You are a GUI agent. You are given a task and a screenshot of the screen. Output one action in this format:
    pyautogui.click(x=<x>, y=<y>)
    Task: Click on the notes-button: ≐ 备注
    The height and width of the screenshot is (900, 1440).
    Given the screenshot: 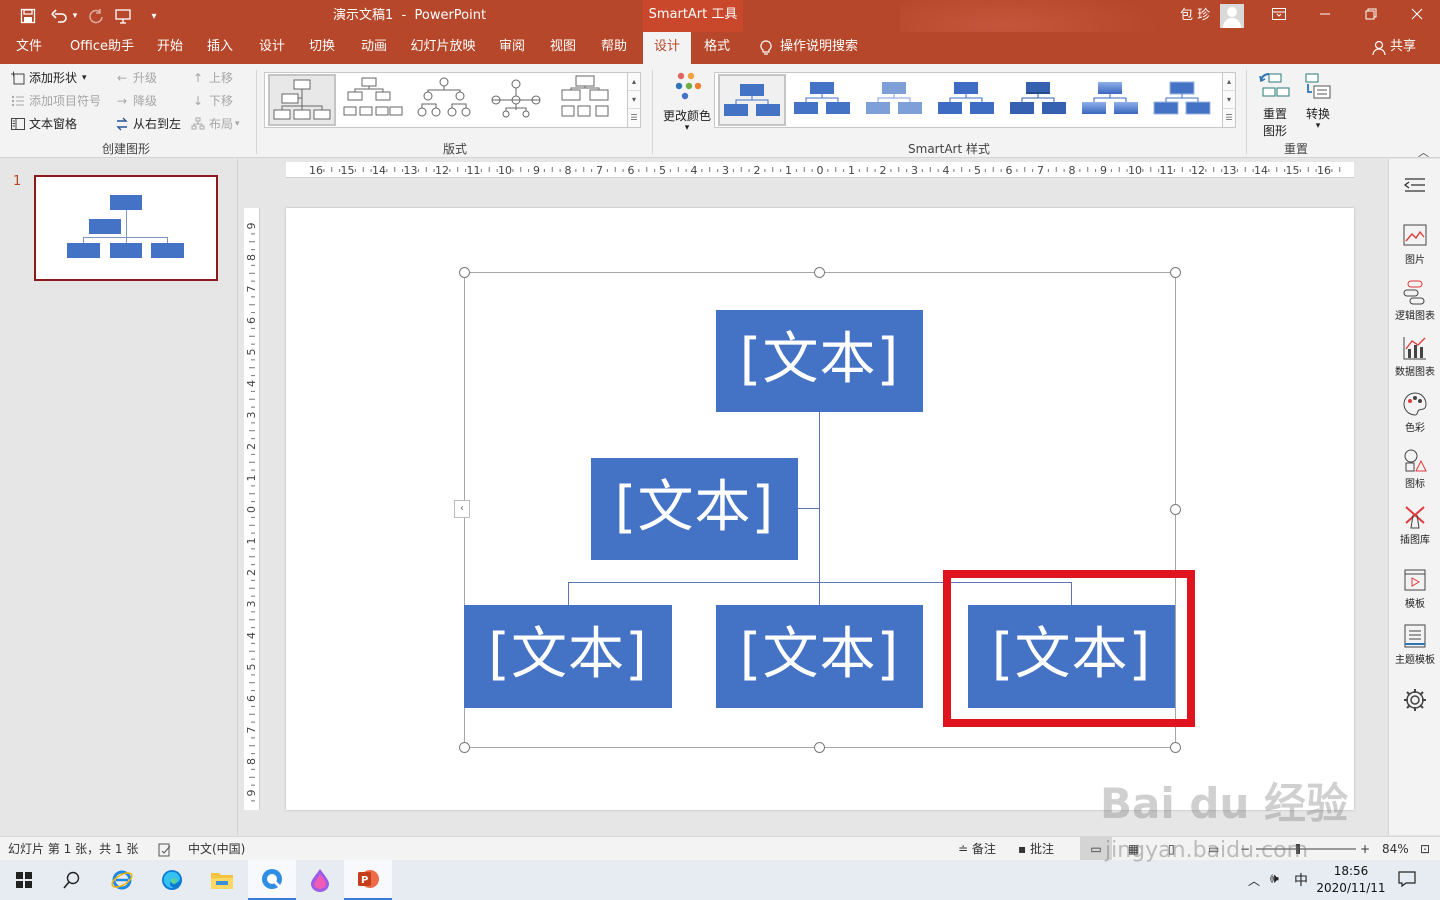 What is the action you would take?
    pyautogui.click(x=977, y=849)
    